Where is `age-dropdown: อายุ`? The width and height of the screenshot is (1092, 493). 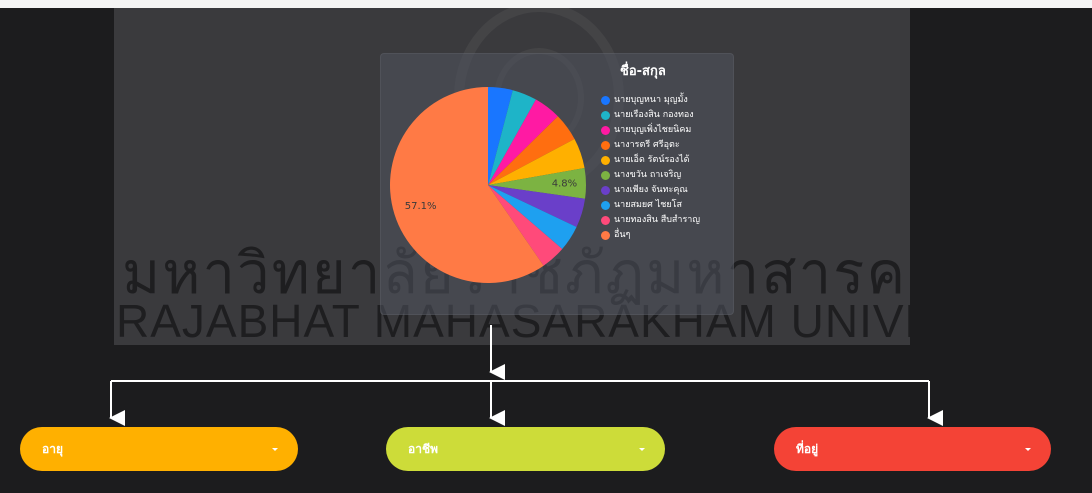
age-dropdown: อายุ is located at coordinates (159, 449).